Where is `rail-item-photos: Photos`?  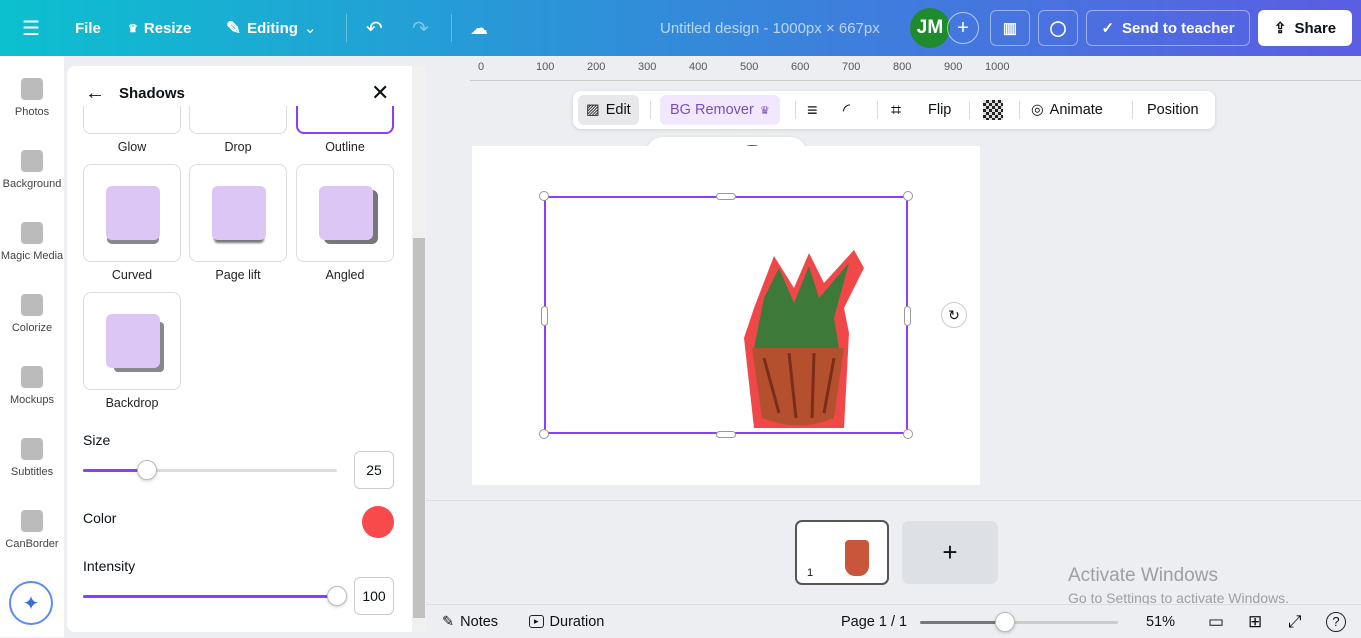 rail-item-photos: Photos is located at coordinates (32, 98).